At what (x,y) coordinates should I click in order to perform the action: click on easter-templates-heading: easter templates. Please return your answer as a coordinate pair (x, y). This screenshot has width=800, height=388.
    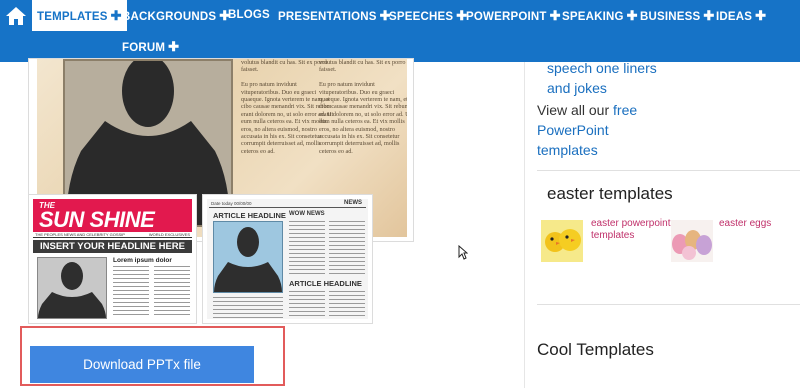
    Looking at the image, I should click on (610, 193).